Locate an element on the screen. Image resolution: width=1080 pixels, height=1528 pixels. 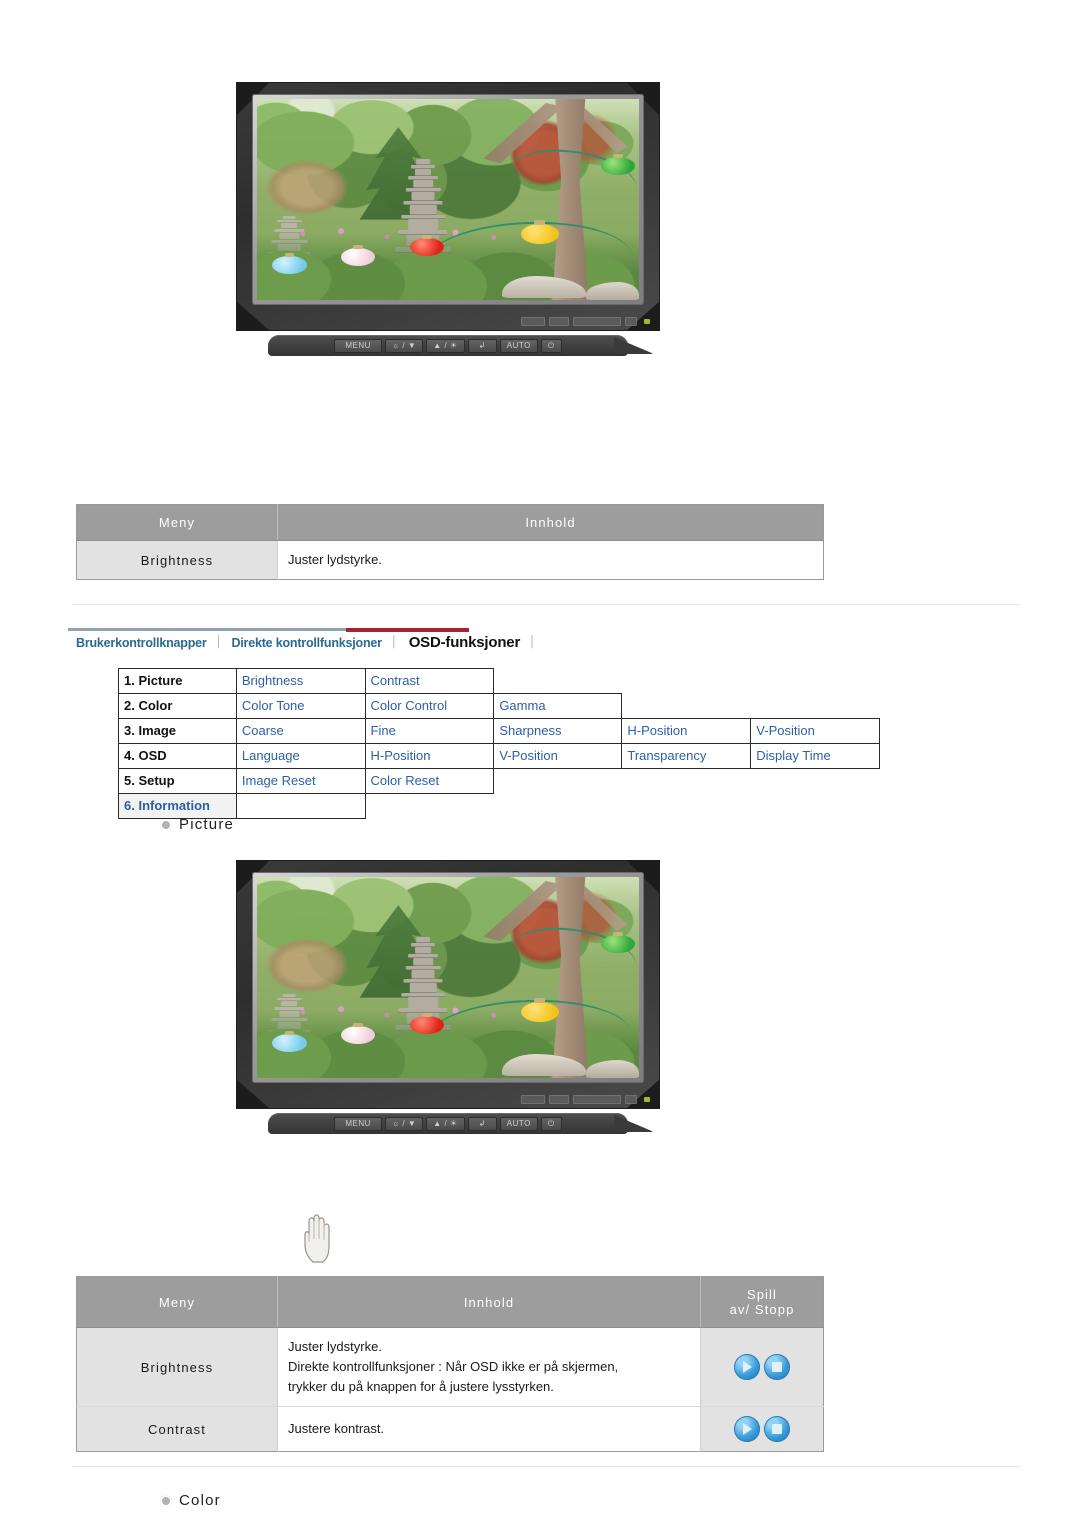
osd-group-setup: 5. Setup is located at coordinates (177, 781).